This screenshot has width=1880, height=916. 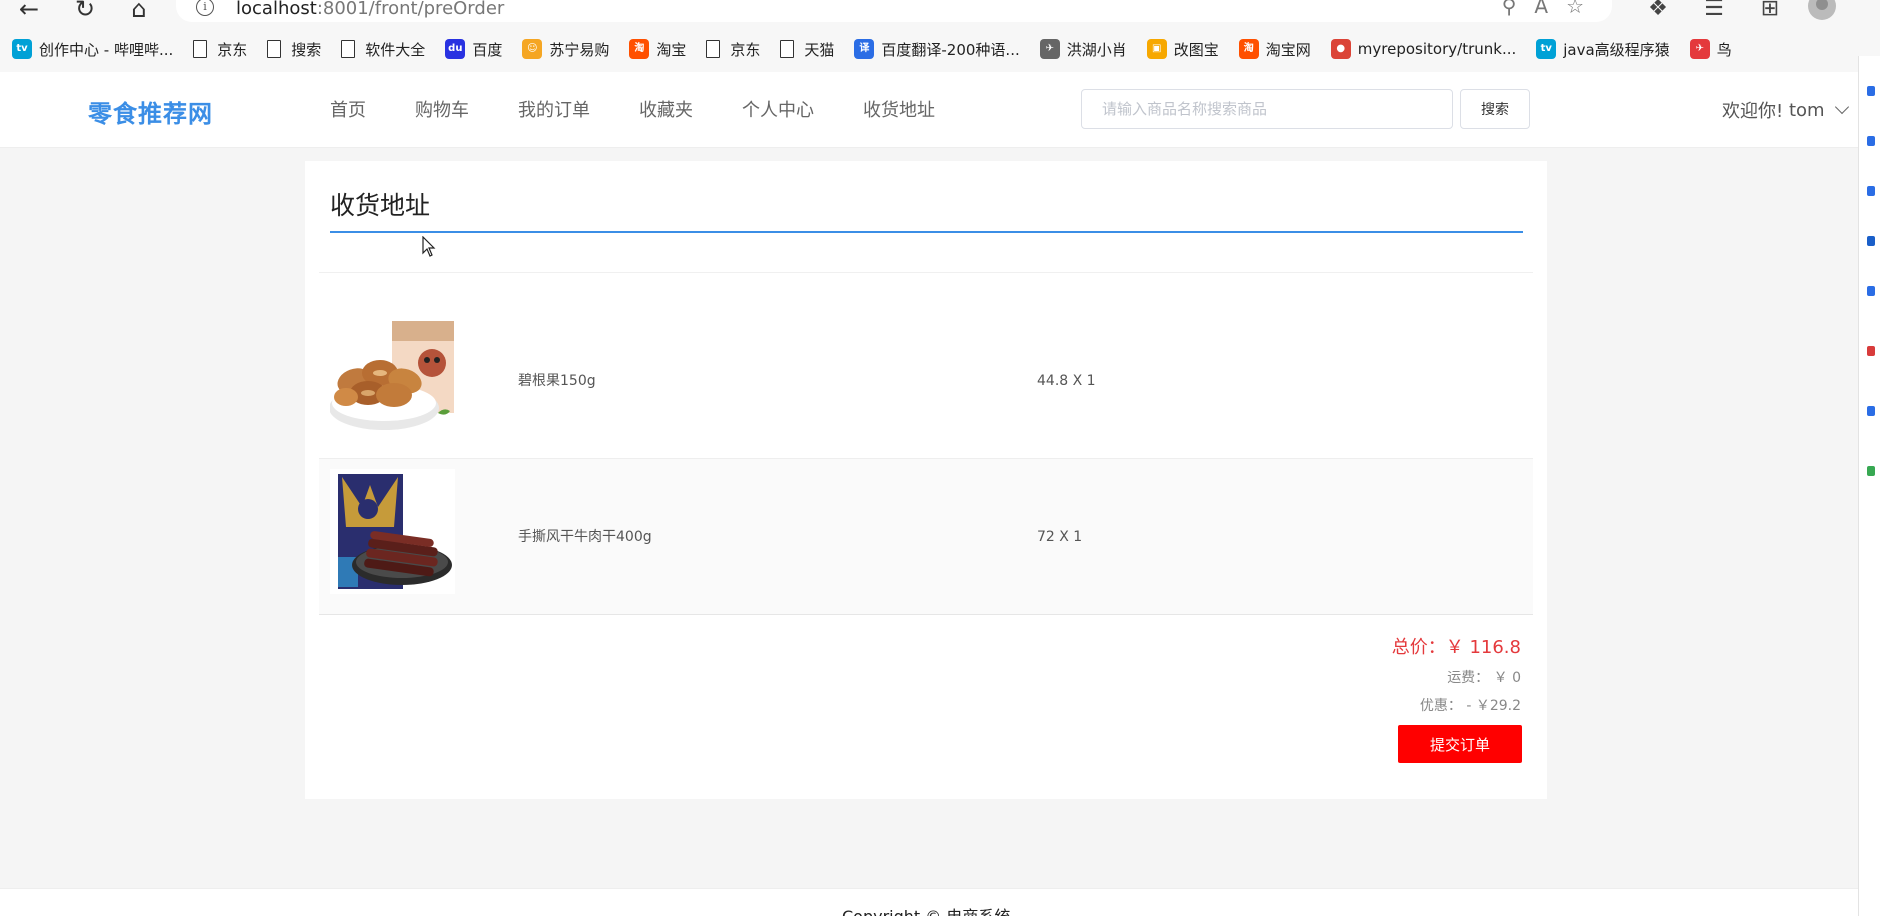 What do you see at coordinates (1806, 110) in the screenshot?
I see `username: tom` at bounding box center [1806, 110].